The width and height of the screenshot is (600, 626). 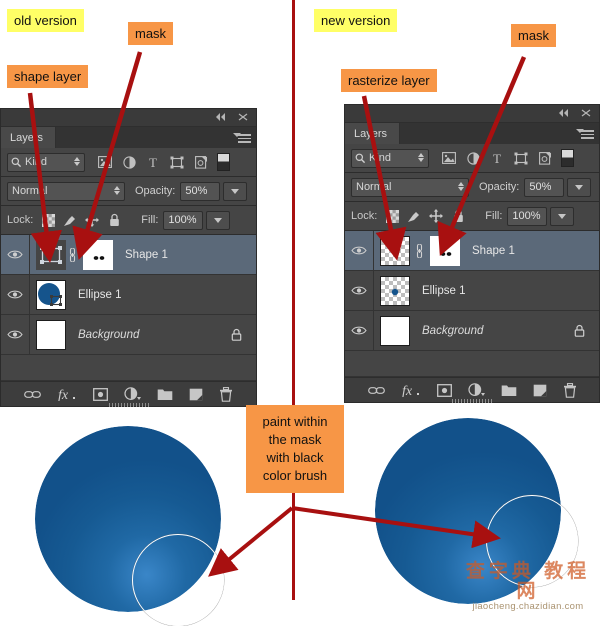 What do you see at coordinates (395, 290) in the screenshot?
I see `ellipse-raster-thumbnail` at bounding box center [395, 290].